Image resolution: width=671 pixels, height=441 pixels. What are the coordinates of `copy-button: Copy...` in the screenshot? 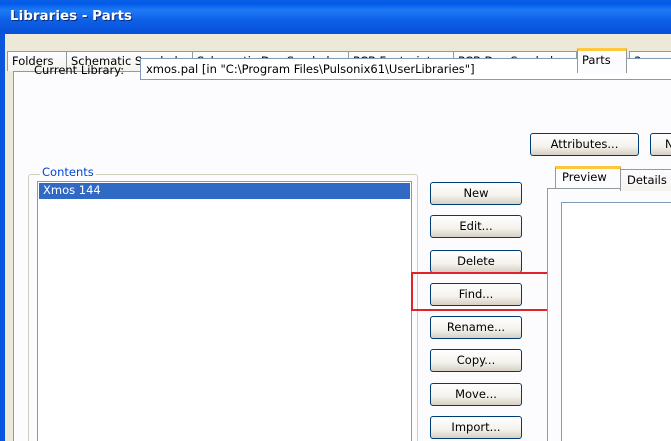 It's located at (476, 360).